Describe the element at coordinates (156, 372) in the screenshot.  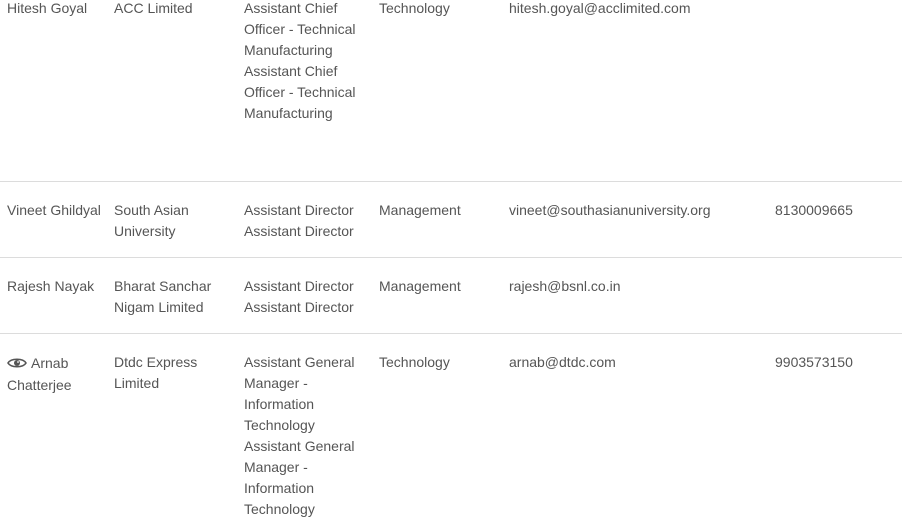
I see `contact-company: Dtdc Express Limited` at that location.